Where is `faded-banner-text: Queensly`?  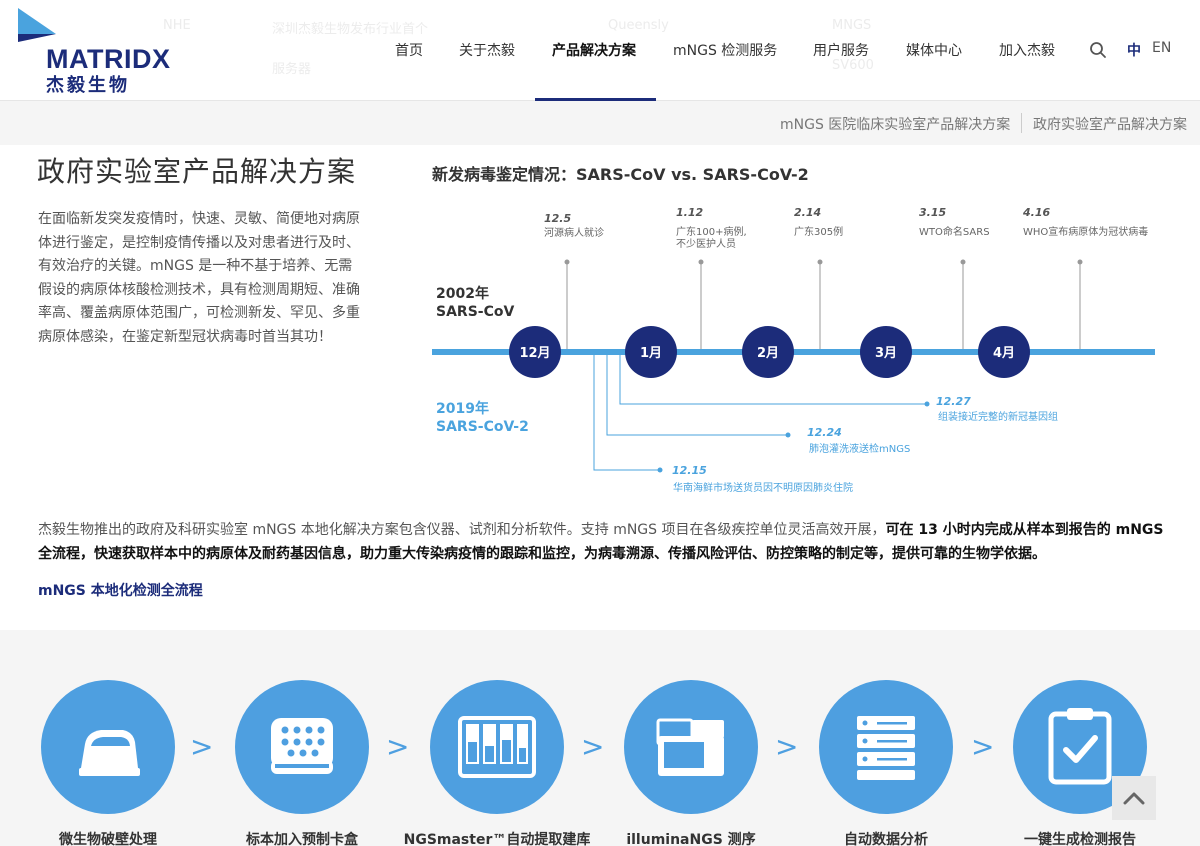
faded-banner-text: Queensly is located at coordinates (638, 25).